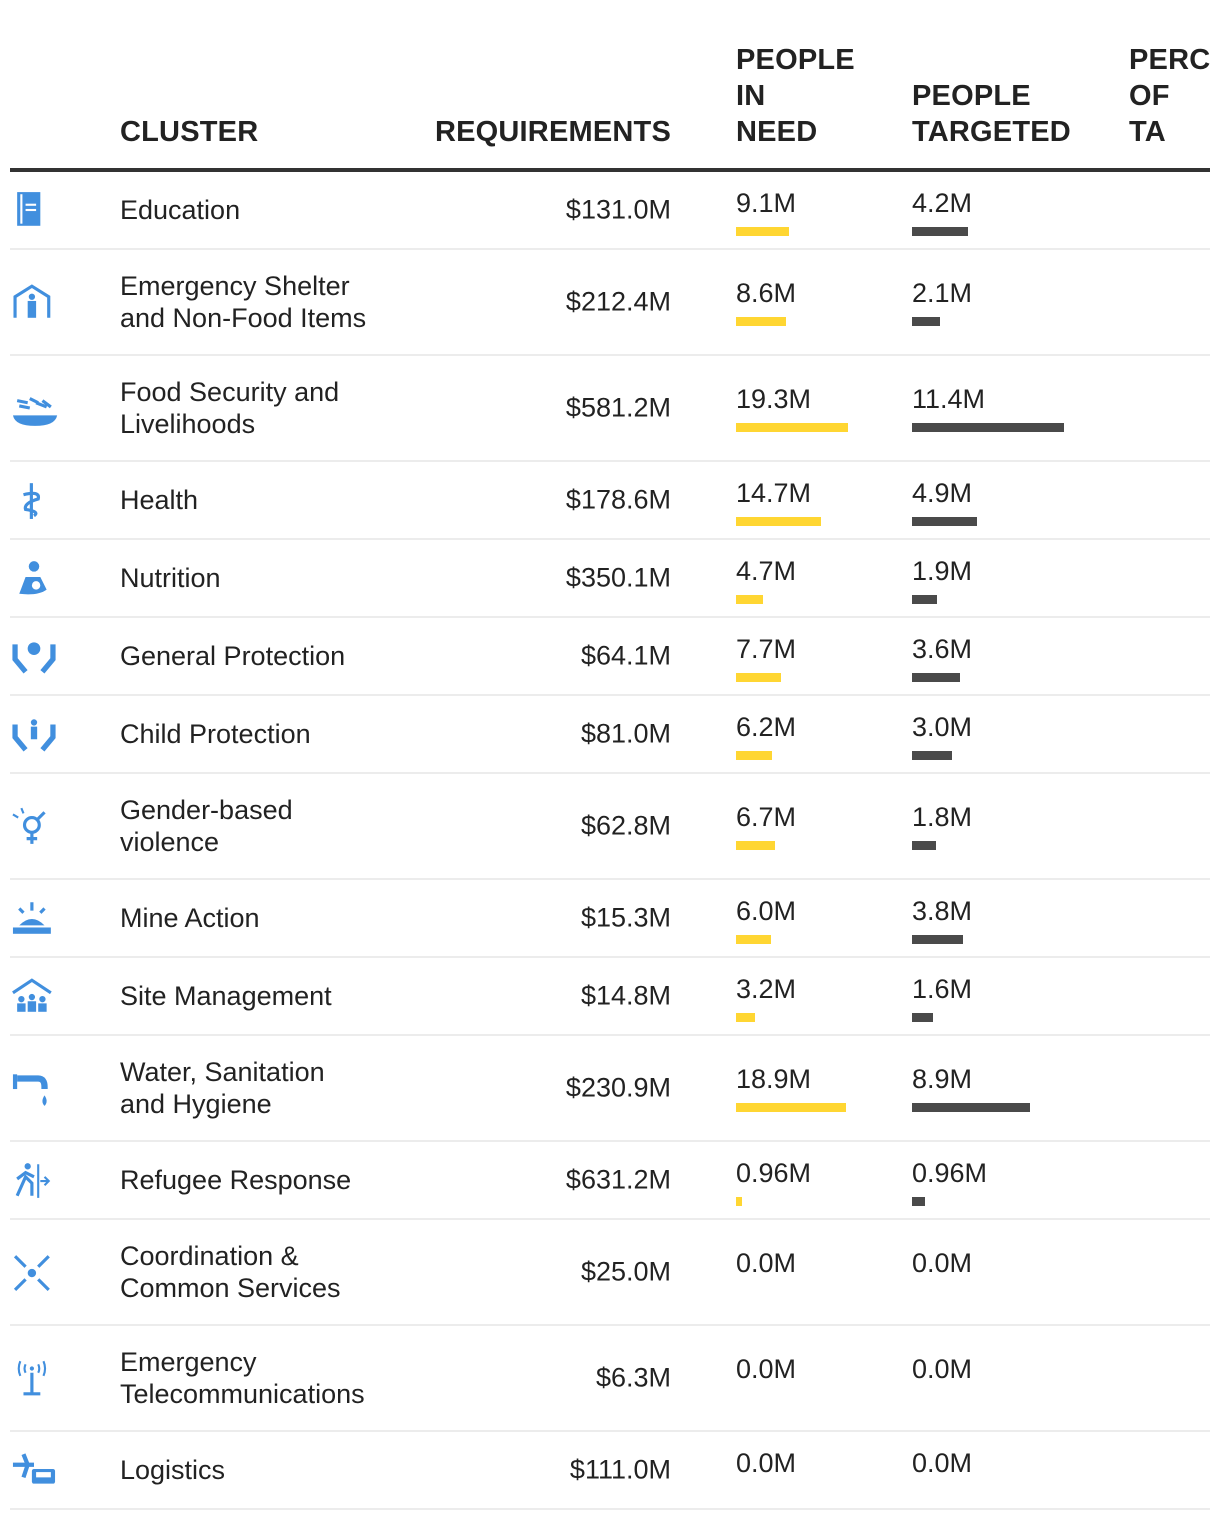 Image resolution: width=1220 pixels, height=1522 pixels. What do you see at coordinates (552, 132) in the screenshot?
I see `header-requirements: REQUIREMENTS` at bounding box center [552, 132].